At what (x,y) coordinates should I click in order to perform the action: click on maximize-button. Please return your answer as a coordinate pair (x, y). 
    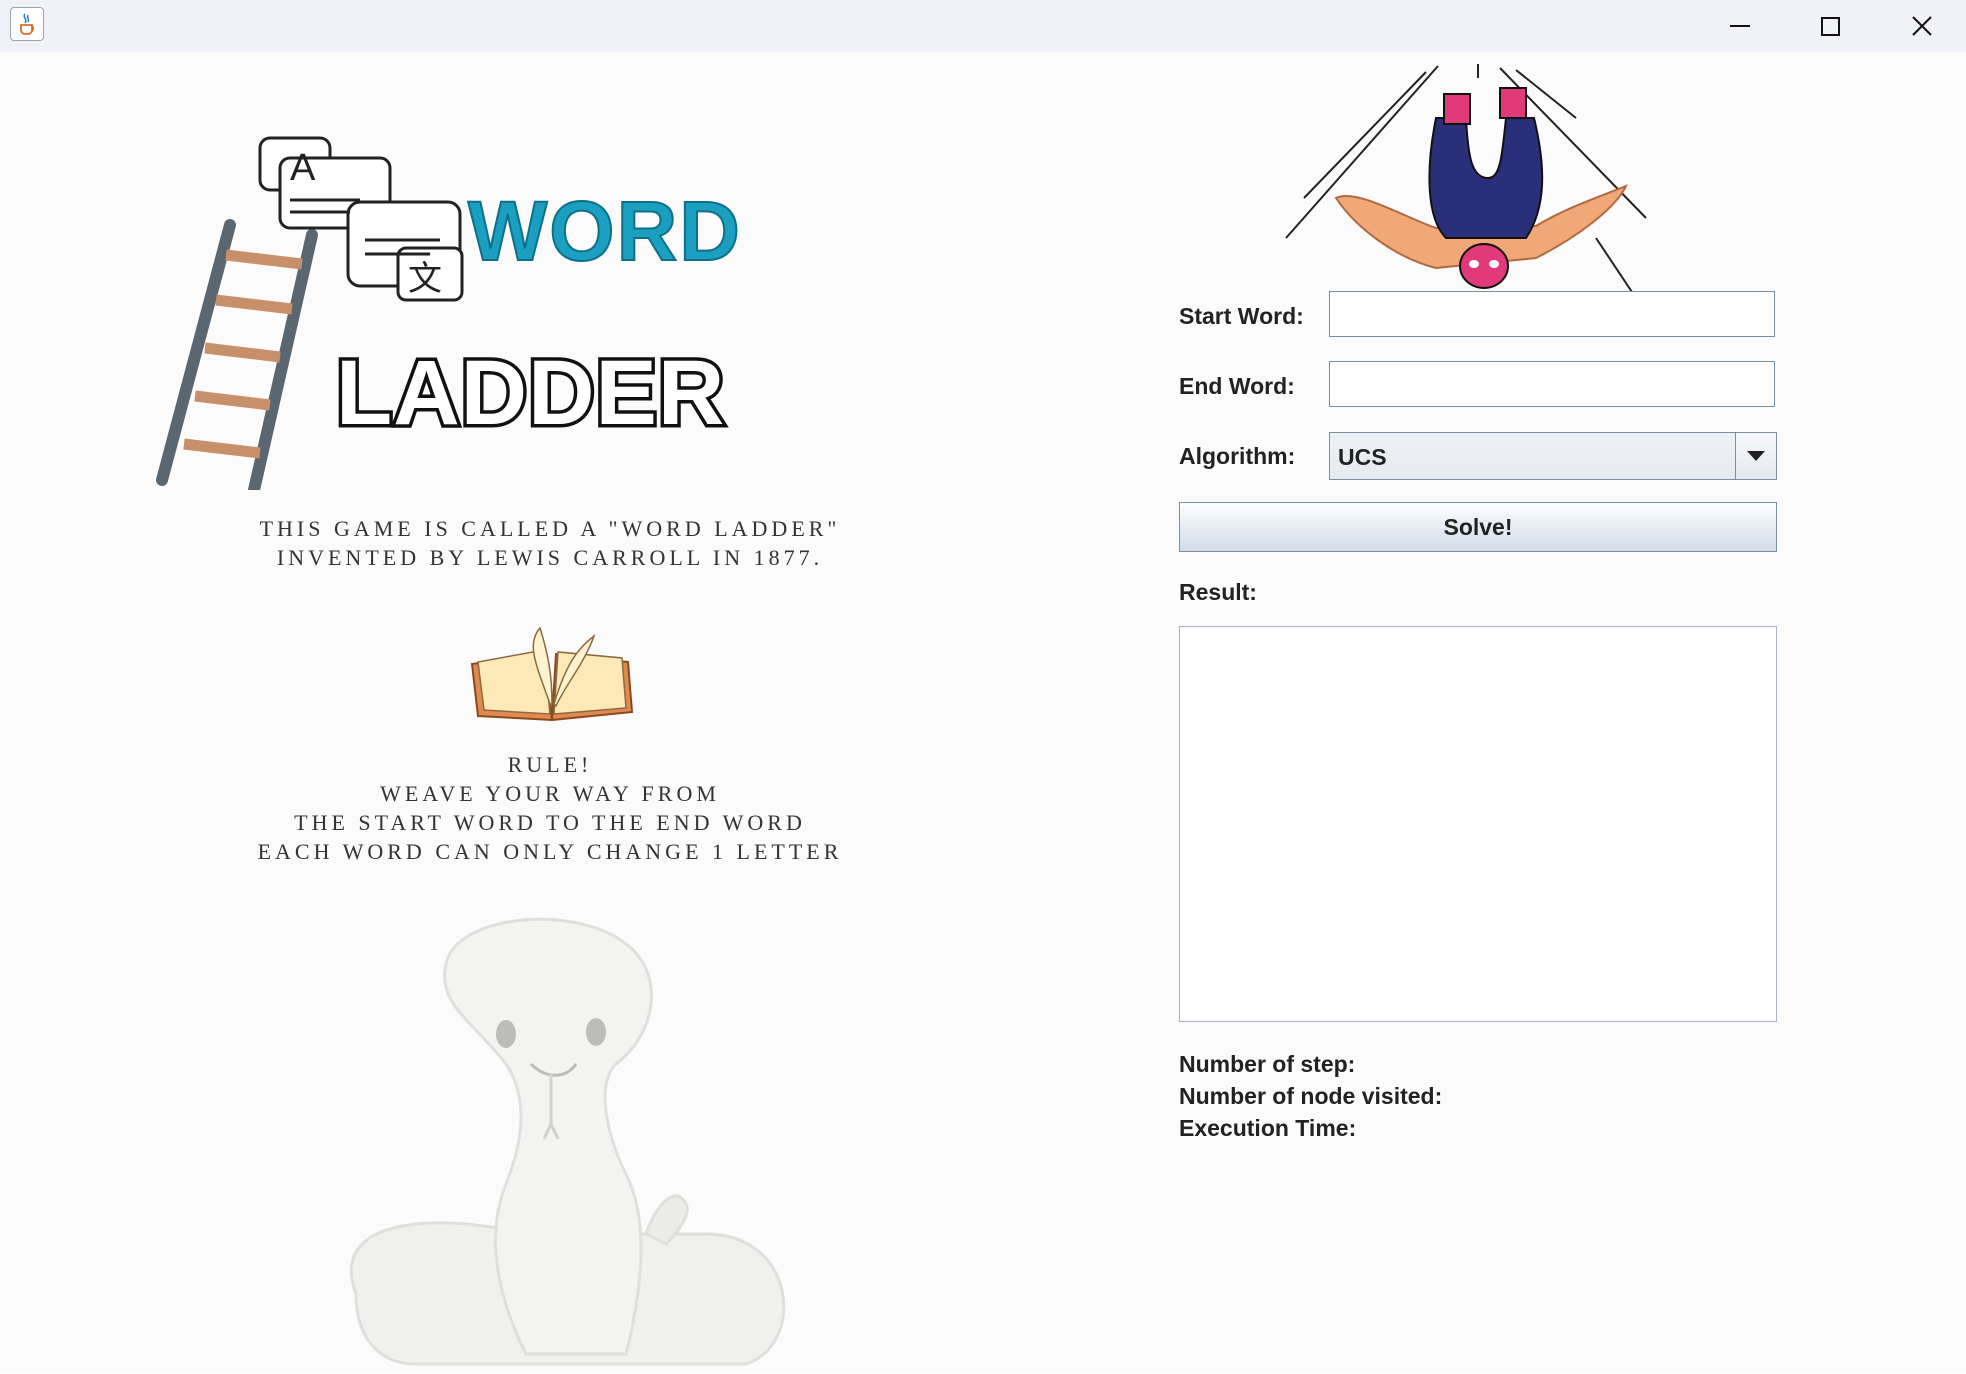
    Looking at the image, I should click on (1830, 26).